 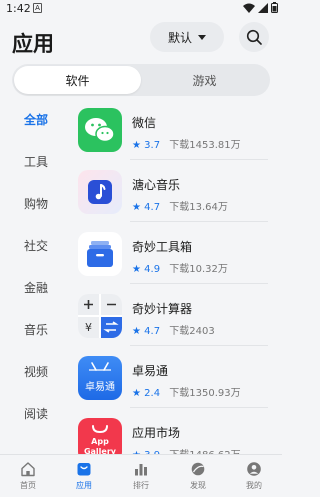 What do you see at coordinates (144, 123) in the screenshot?
I see `app-name: 微信` at bounding box center [144, 123].